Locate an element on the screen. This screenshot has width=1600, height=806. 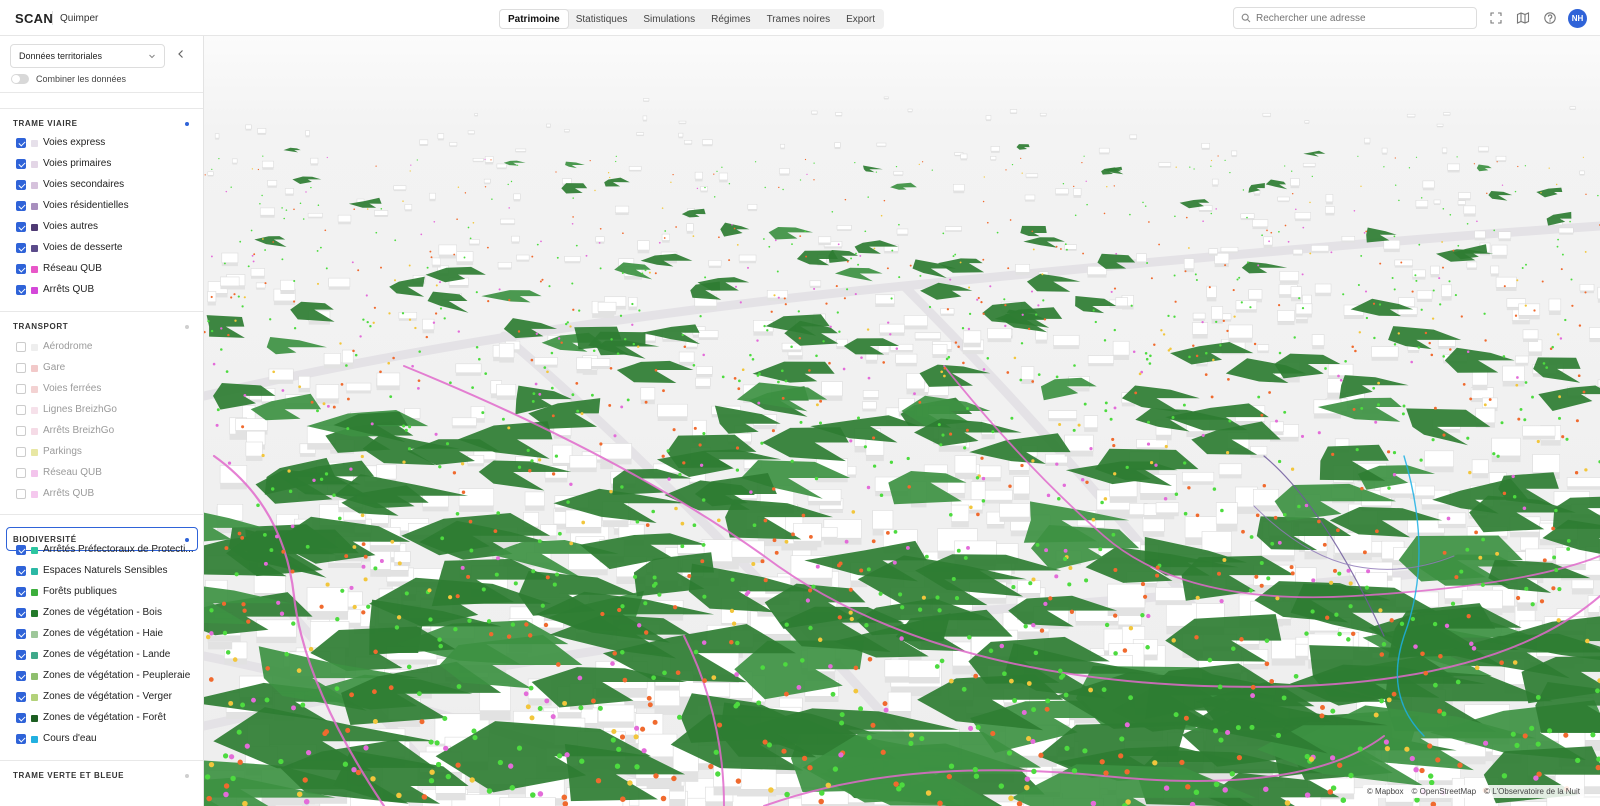
combine-toggle is located at coordinates (20, 79).